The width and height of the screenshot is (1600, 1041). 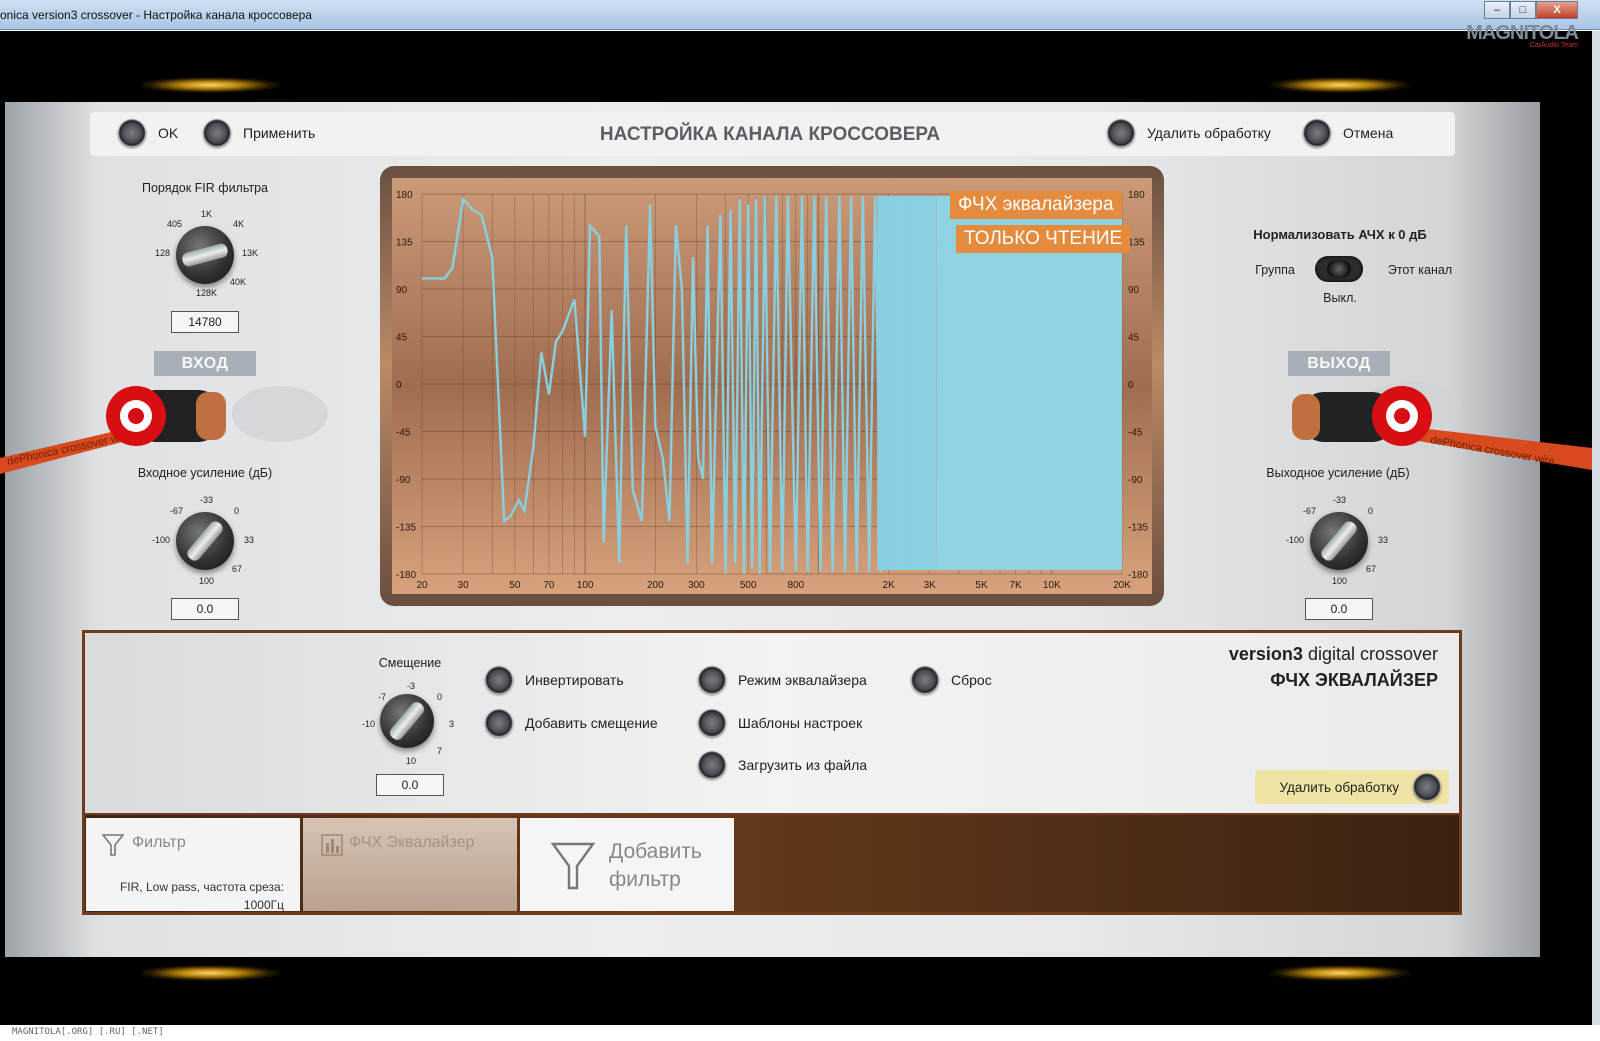 What do you see at coordinates (889, 585) in the screenshot?
I see `x-tick-label: 2K` at bounding box center [889, 585].